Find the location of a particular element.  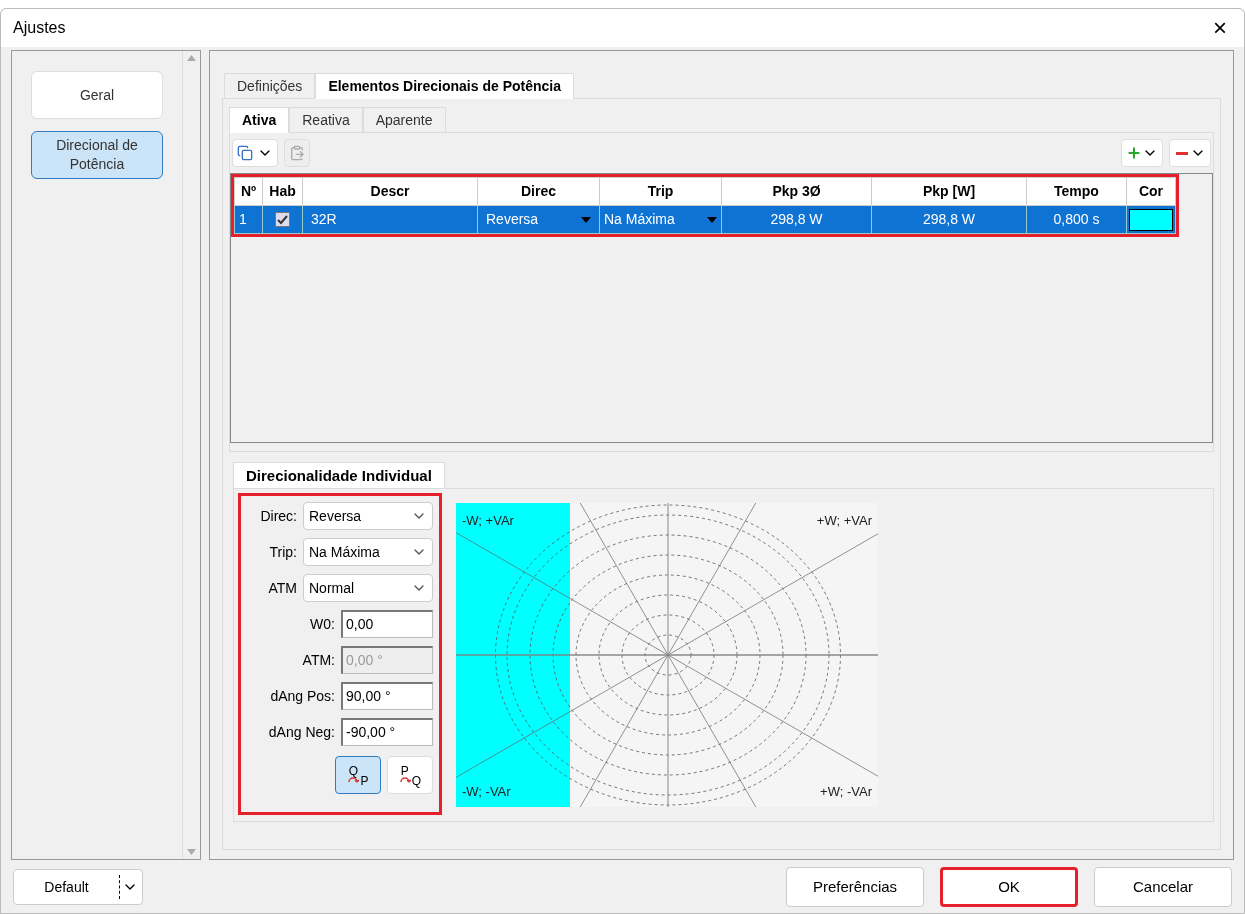

tab: Ativa is located at coordinates (259, 120).